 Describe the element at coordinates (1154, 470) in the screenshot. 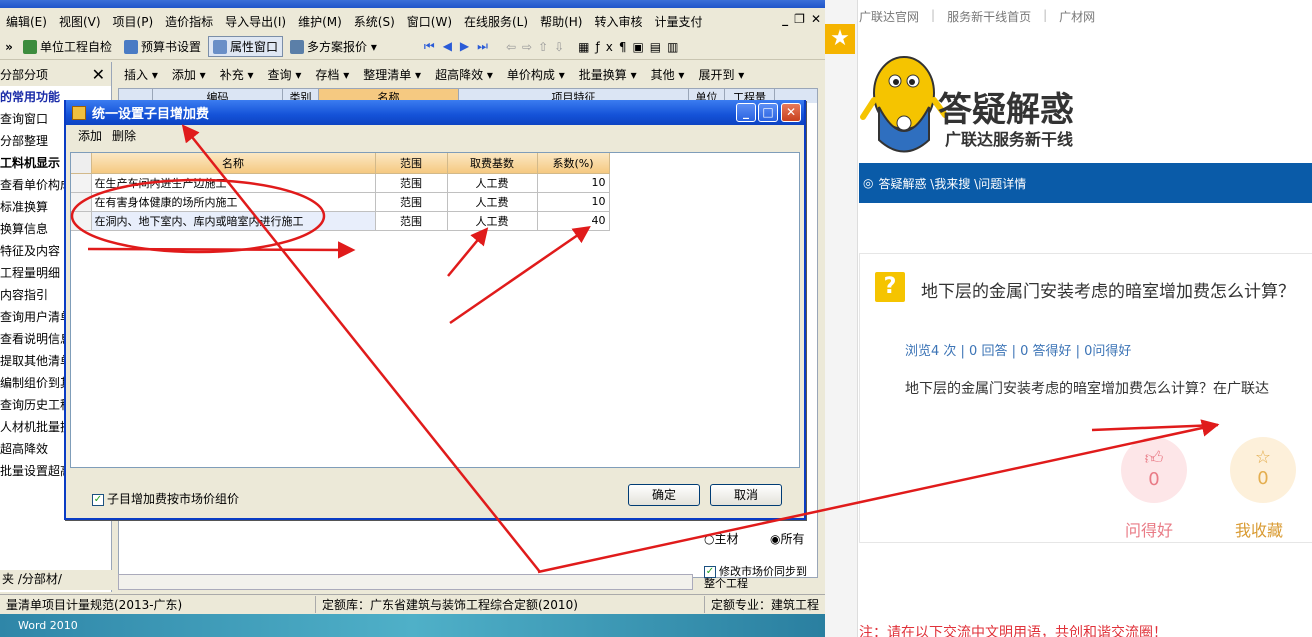

I see `like-button: 👍︎ 0` at that location.